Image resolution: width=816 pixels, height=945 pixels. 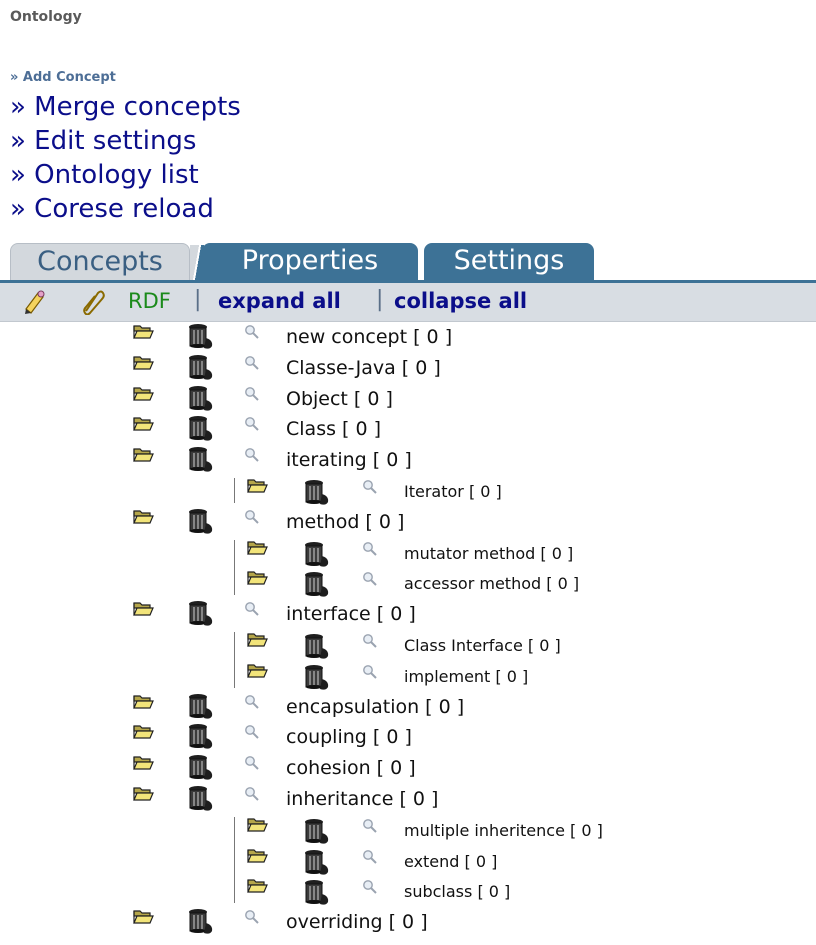 What do you see at coordinates (460, 301) in the screenshot?
I see `collapse-all-link: collapse all` at bounding box center [460, 301].